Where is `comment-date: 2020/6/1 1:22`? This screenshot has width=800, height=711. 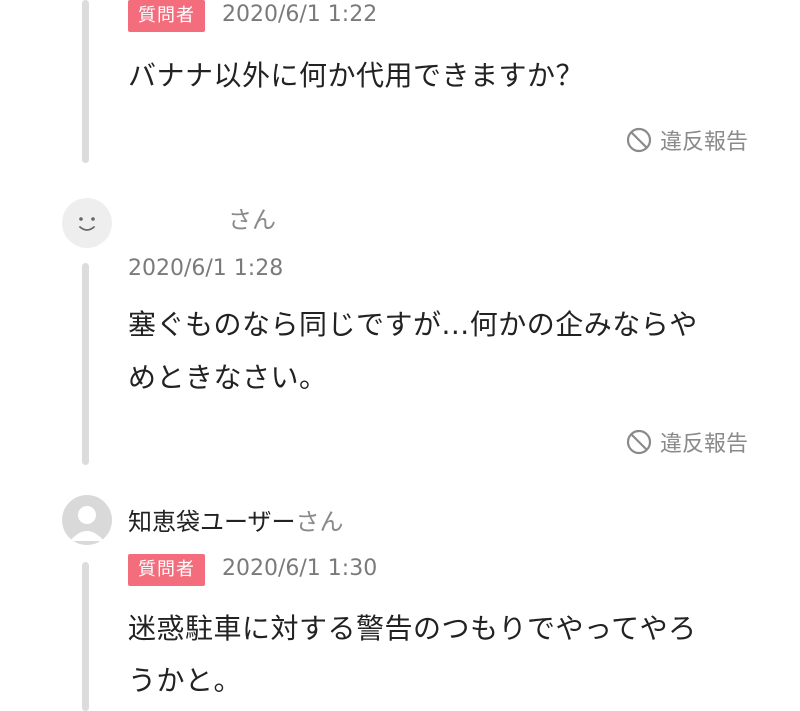
comment-date: 2020/6/1 1:22 is located at coordinates (300, 14).